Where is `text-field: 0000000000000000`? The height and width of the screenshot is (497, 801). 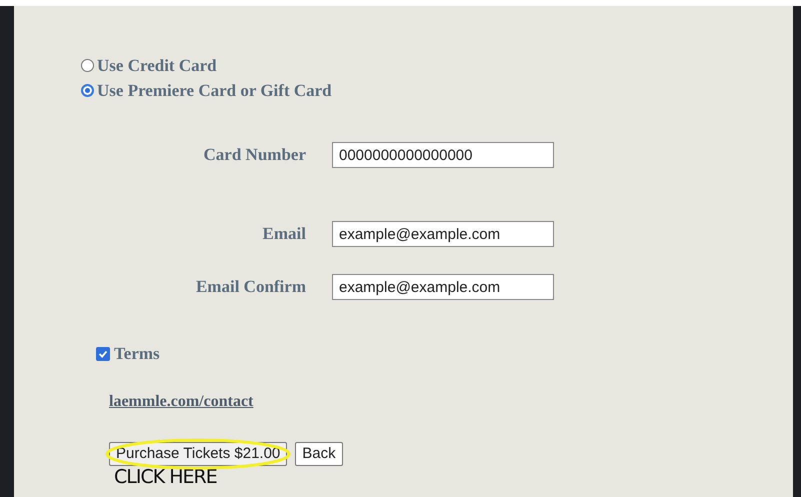
text-field: 0000000000000000 is located at coordinates (443, 155).